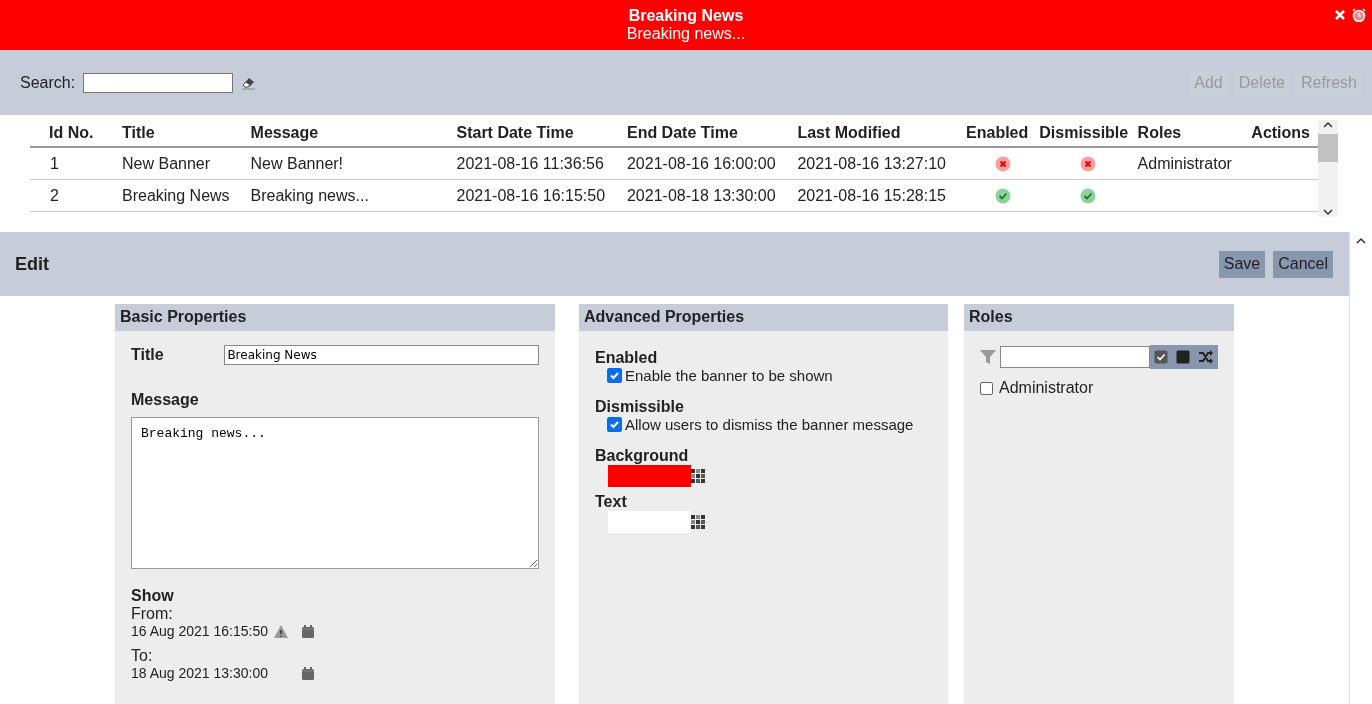 This screenshot has width=1372, height=704. What do you see at coordinates (882, 133) in the screenshot?
I see `column-header: Last Modified` at bounding box center [882, 133].